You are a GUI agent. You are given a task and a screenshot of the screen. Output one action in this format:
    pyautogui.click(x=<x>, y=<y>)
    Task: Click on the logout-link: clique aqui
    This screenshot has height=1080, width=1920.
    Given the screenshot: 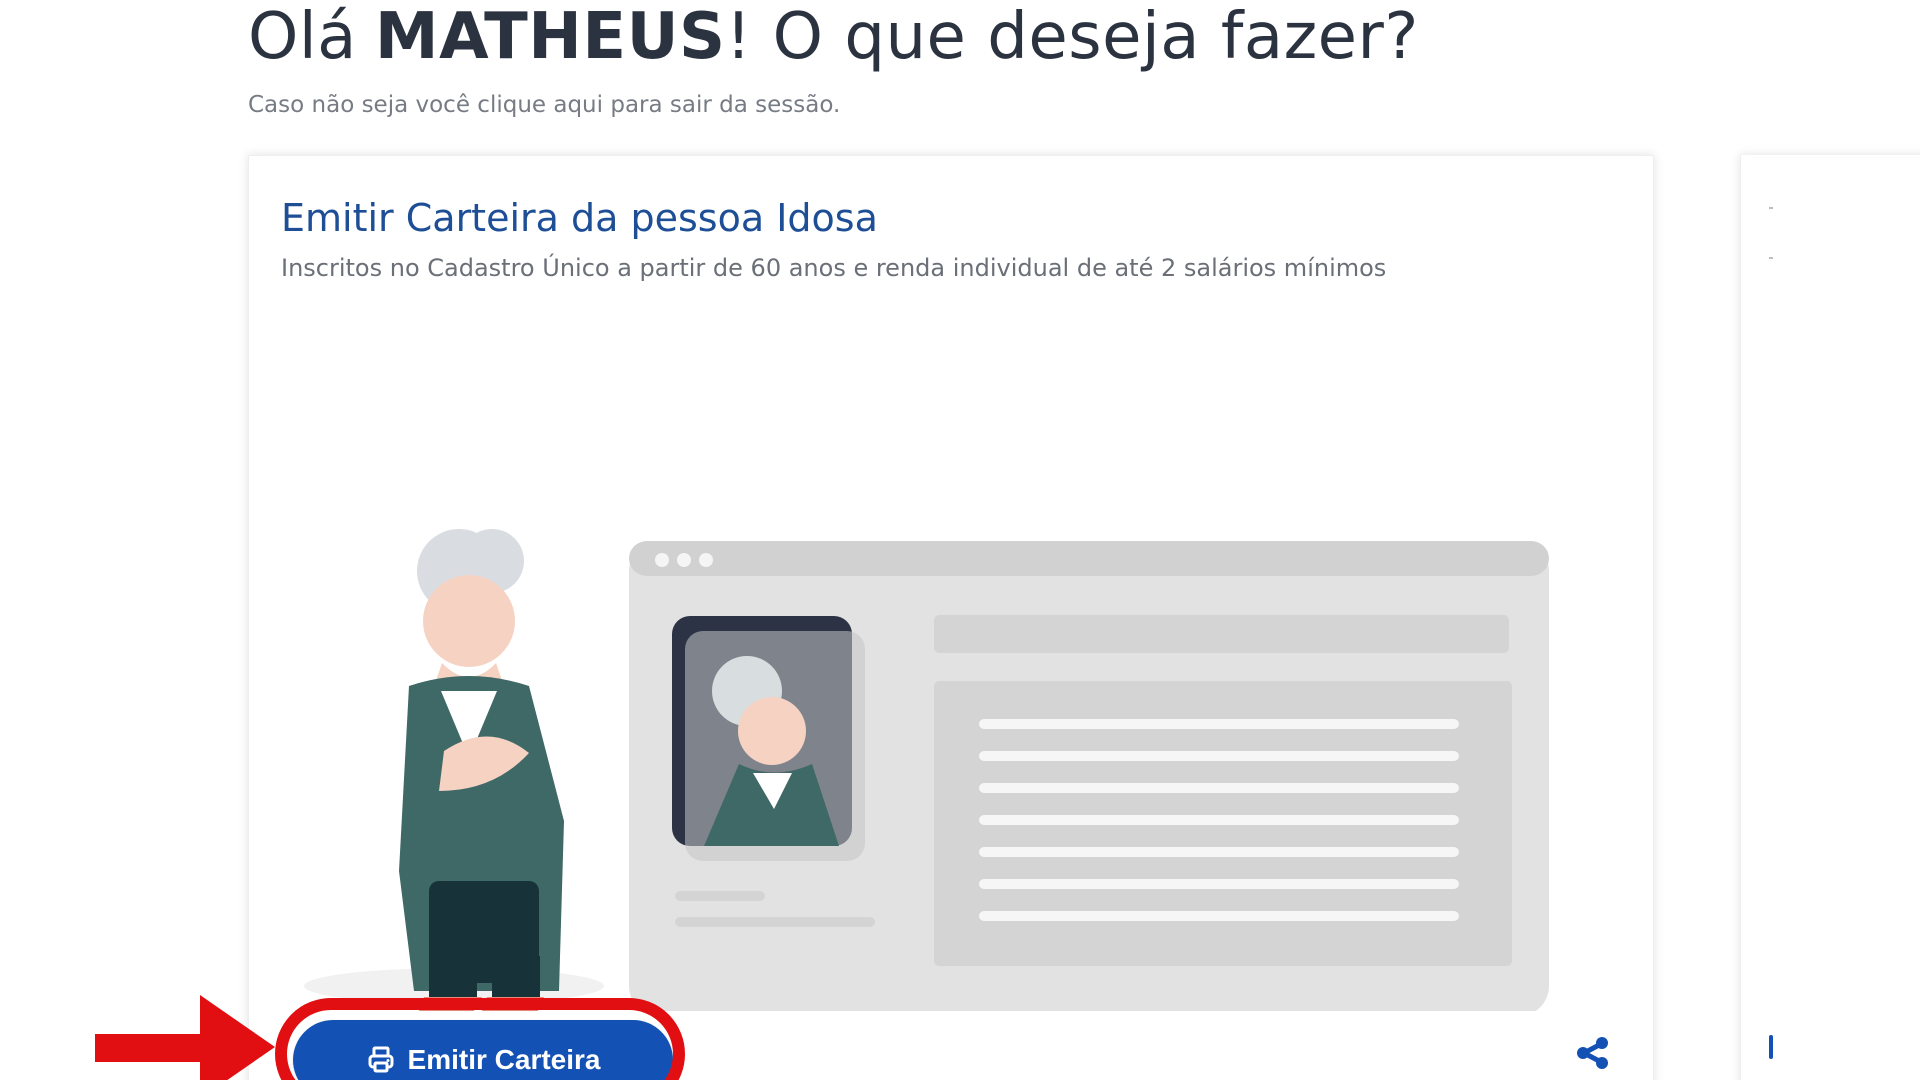 What is the action you would take?
    pyautogui.click(x=540, y=105)
    